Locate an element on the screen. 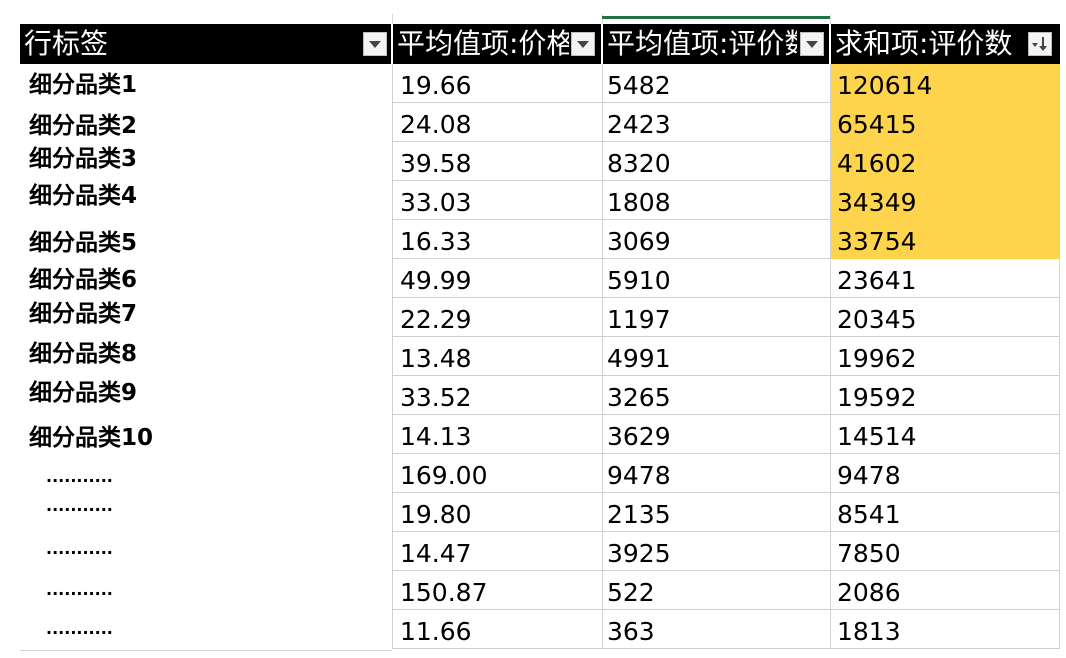 The image size is (1066, 658). avg-review-count-cell: 1808 is located at coordinates (716, 200).